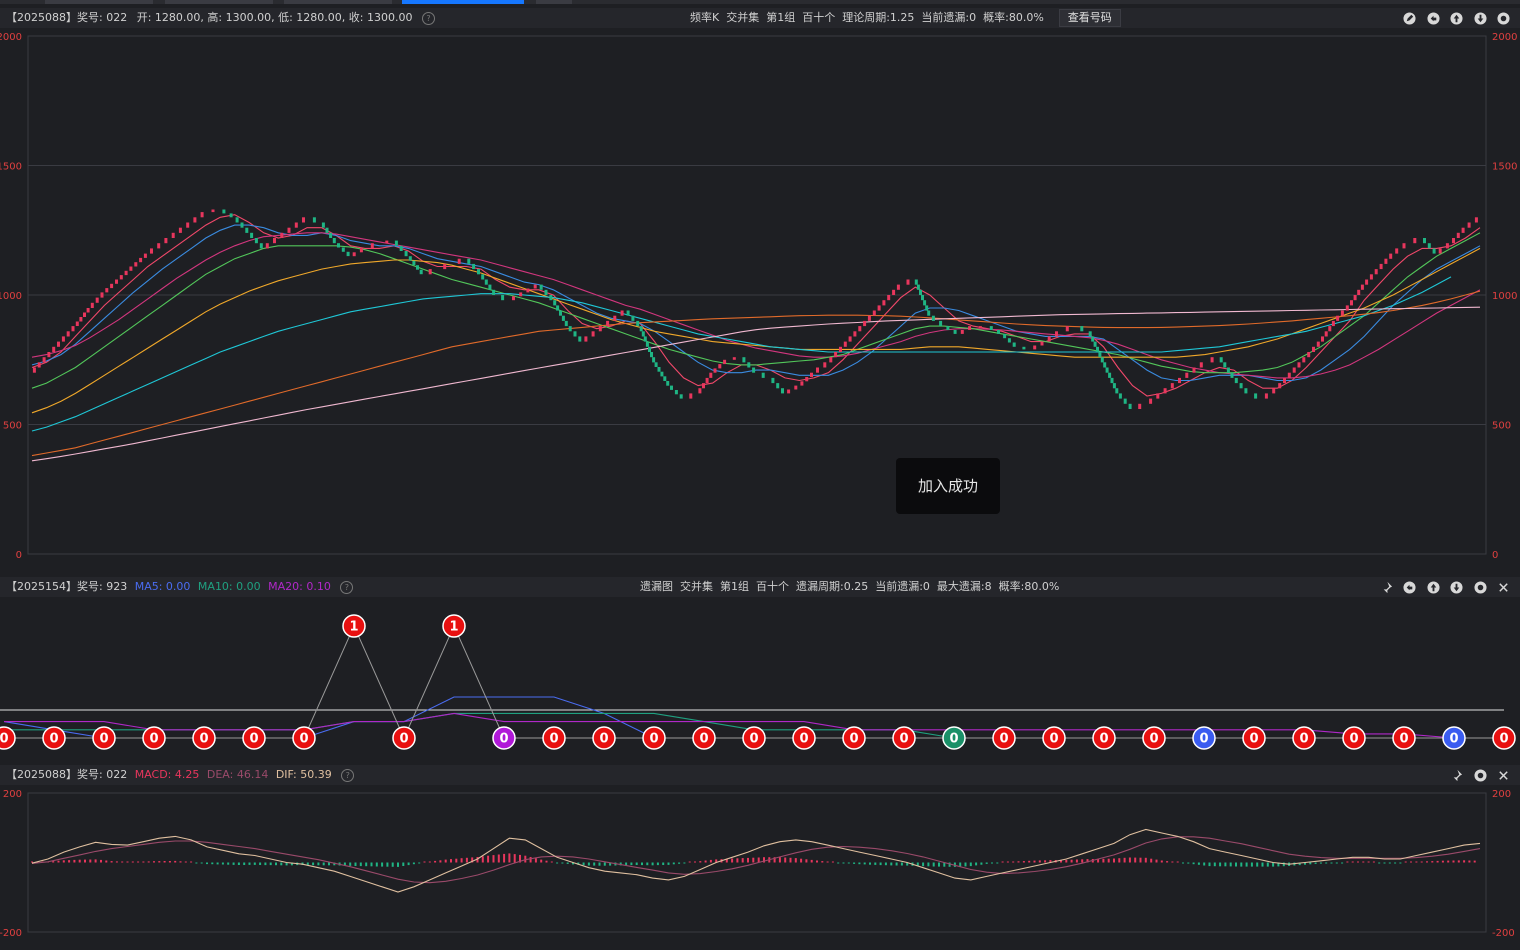 The image size is (1520, 950). Describe the element at coordinates (11, 167) in the screenshot. I see `y-tick-label: 1500` at that location.